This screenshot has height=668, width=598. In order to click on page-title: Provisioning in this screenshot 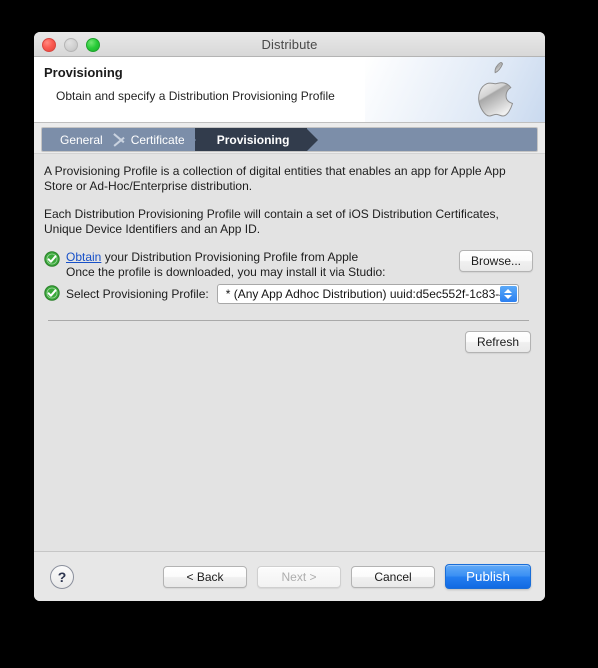, I will do `click(83, 72)`.